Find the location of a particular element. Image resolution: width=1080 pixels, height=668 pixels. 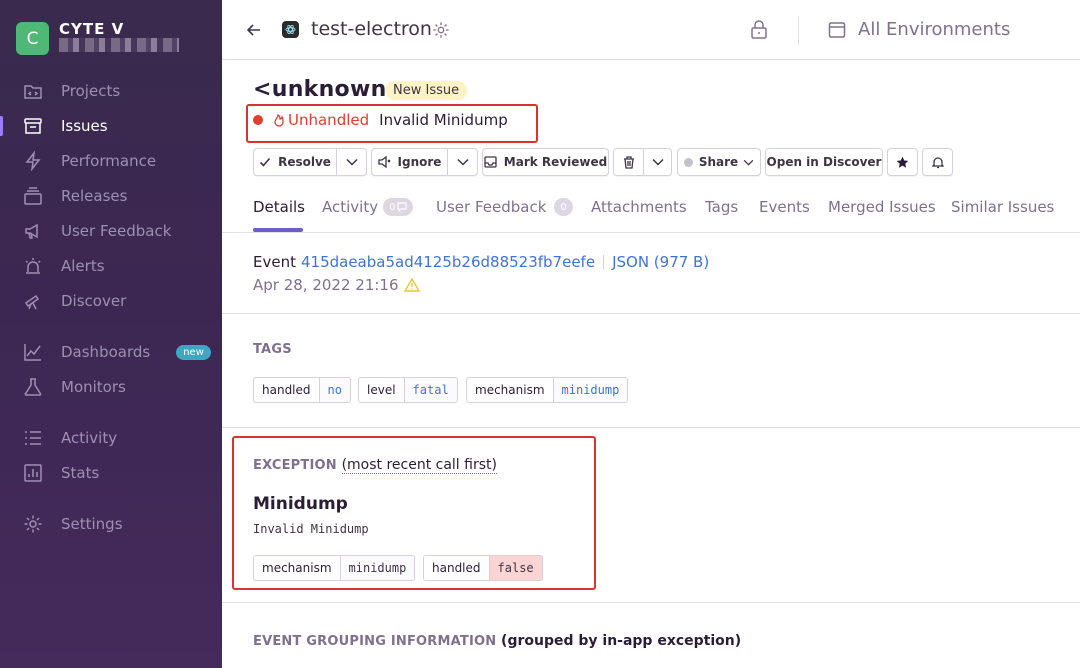

project-header: test-electron All Environments is located at coordinates (651, 30).